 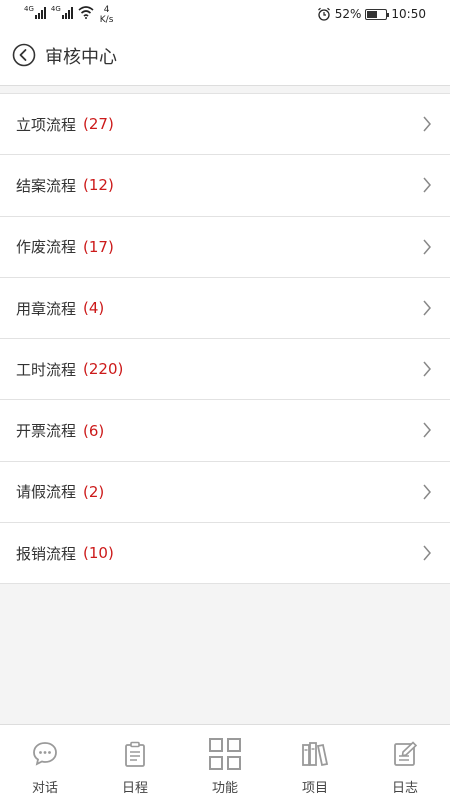 I want to click on workflow-label: 报销流程, so click(x=46, y=553).